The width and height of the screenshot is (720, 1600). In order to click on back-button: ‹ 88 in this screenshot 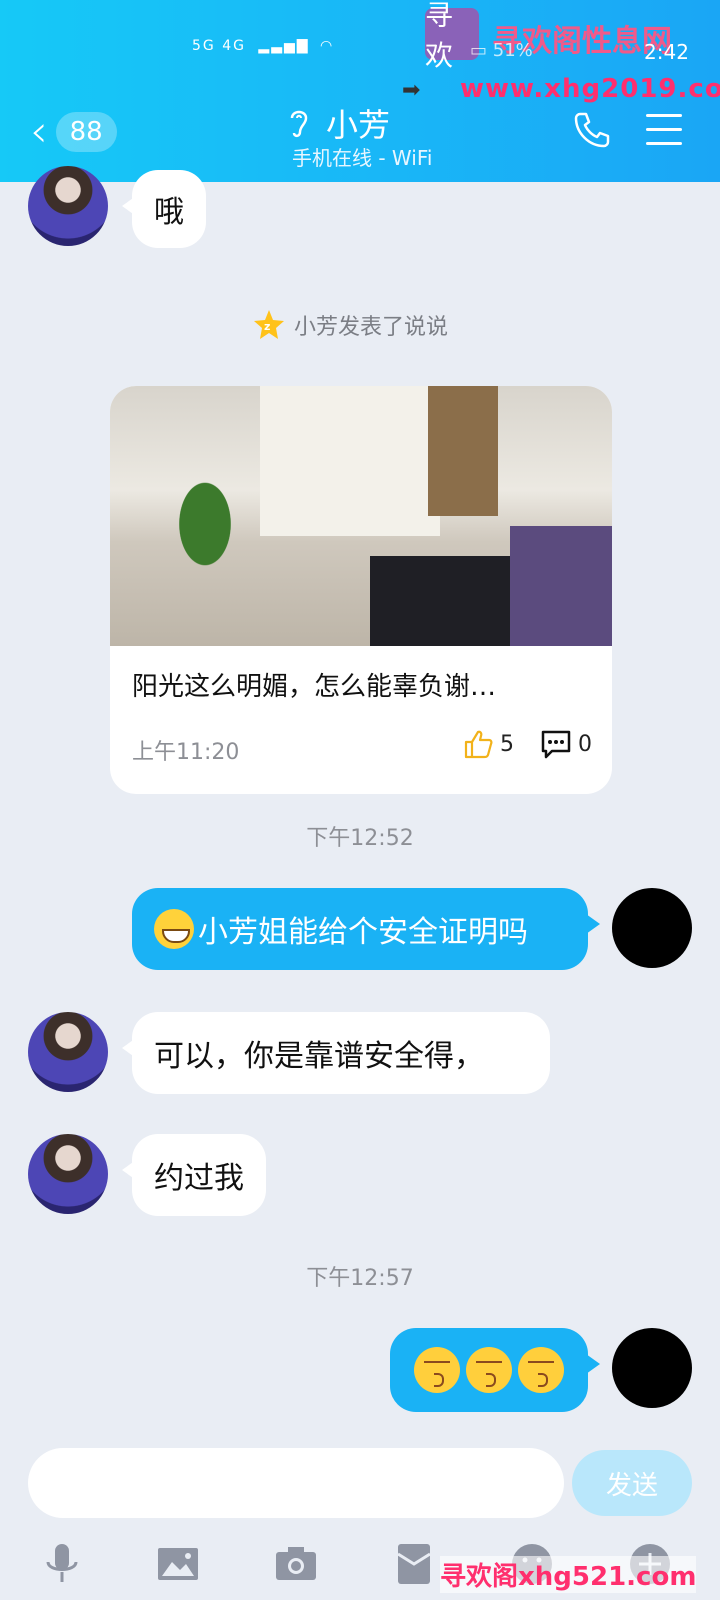, I will do `click(80, 132)`.